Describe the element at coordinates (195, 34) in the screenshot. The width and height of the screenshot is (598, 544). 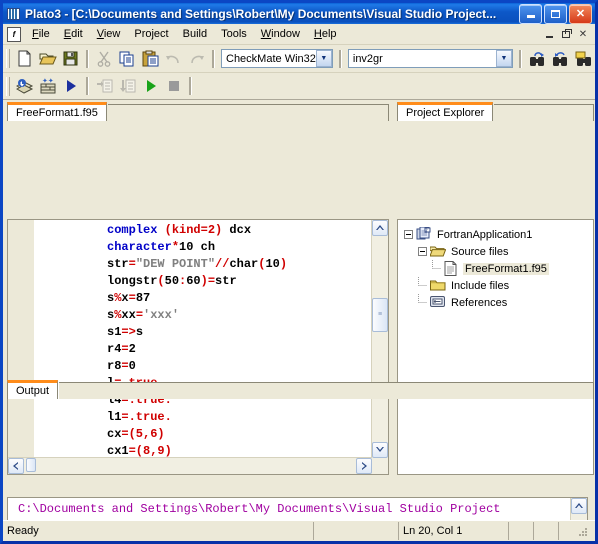
I see `menu-item-build: Build` at that location.